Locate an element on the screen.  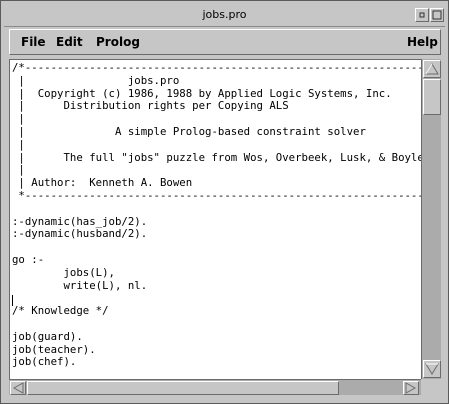
vertical-scroll-thumb is located at coordinates (432, 97).